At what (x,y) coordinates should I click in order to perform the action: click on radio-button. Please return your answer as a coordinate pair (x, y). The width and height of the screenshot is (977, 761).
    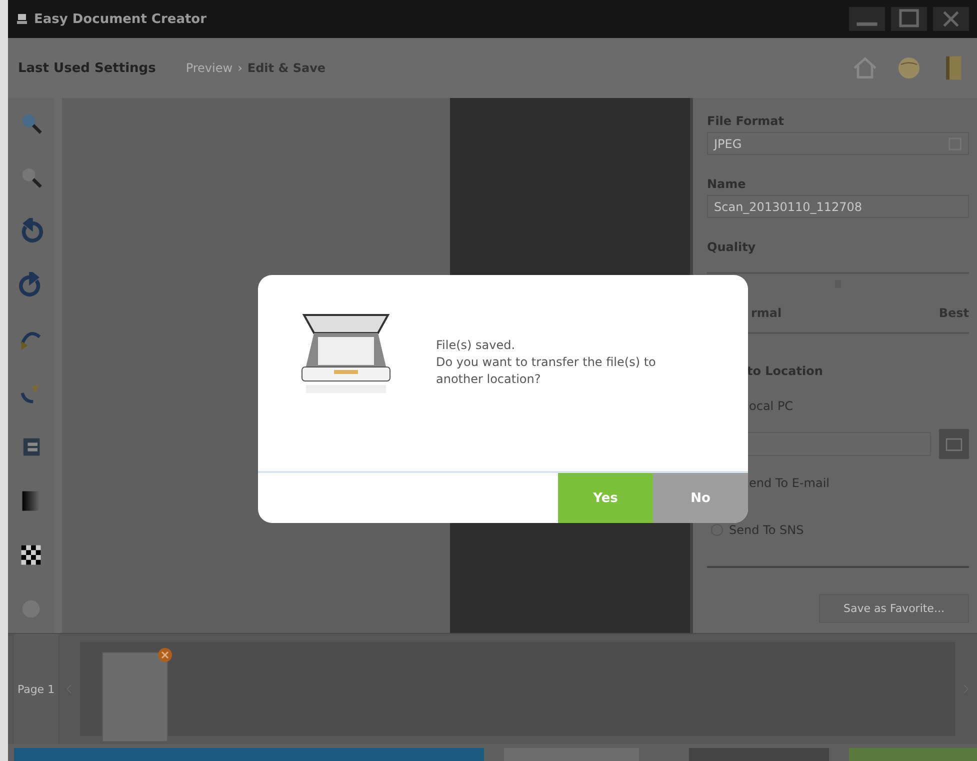
    Looking at the image, I should click on (717, 530).